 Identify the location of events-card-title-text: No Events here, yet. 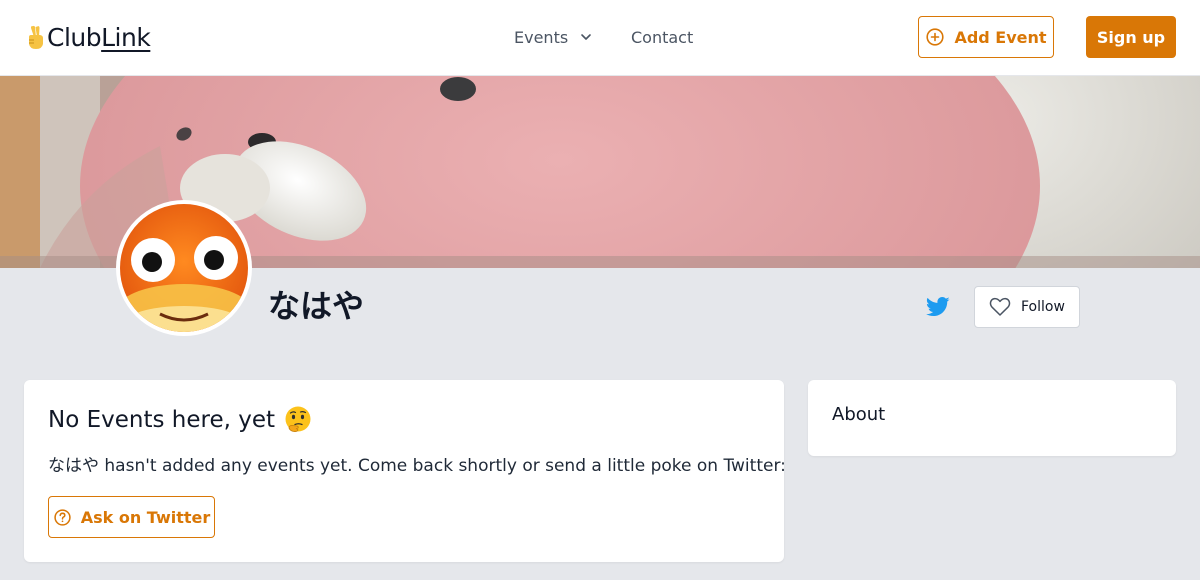
(162, 420).